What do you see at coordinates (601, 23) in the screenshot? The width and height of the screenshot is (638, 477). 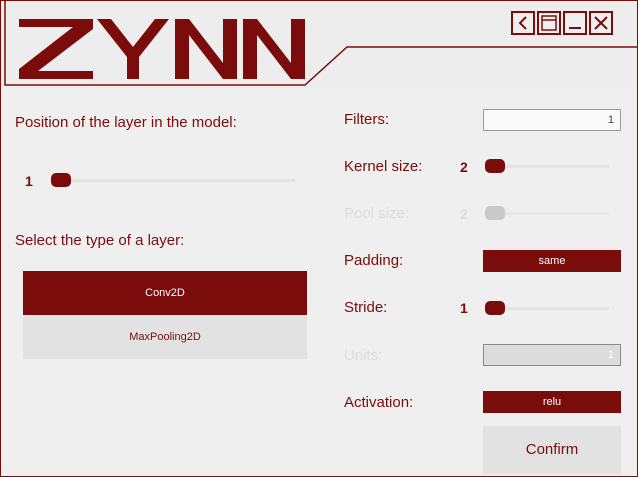 I see `close-icon` at bounding box center [601, 23].